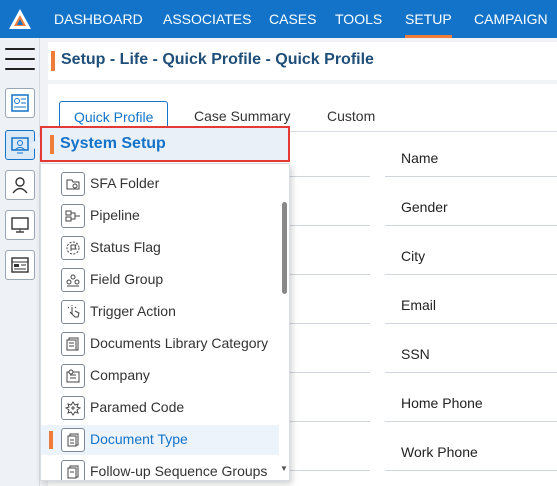  I want to click on tab-custom: Custom, so click(351, 116).